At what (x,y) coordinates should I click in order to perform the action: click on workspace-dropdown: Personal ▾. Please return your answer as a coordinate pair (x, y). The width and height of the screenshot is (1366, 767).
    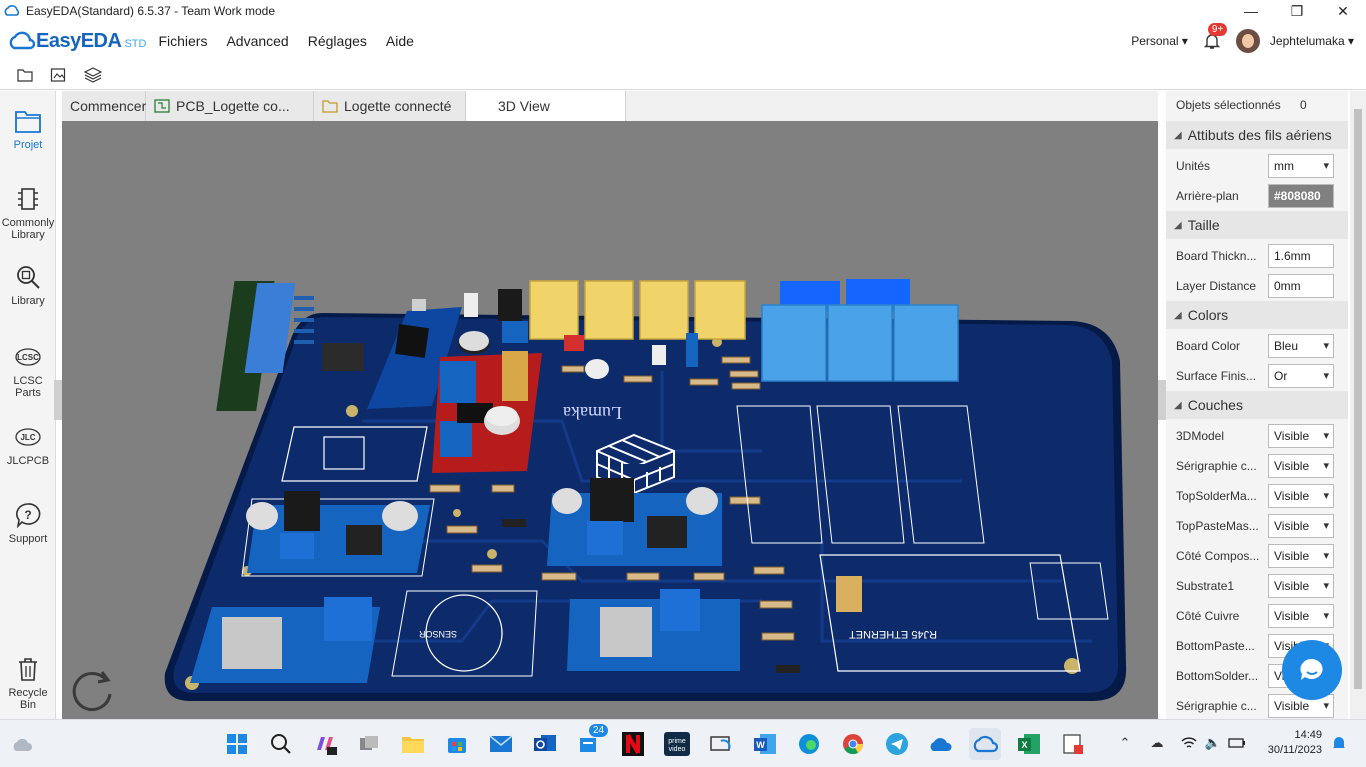
    Looking at the image, I should click on (1159, 41).